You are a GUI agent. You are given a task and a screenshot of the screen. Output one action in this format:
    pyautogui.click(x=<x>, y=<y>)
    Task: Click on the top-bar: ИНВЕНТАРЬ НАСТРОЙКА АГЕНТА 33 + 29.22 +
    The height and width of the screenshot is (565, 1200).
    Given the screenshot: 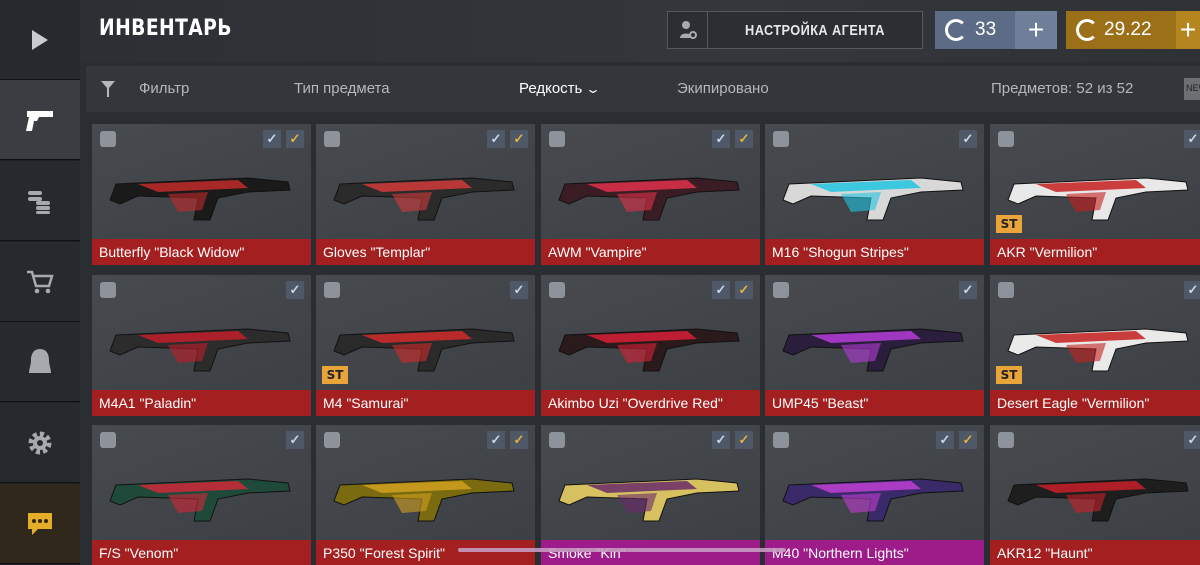 What is the action you would take?
    pyautogui.click(x=640, y=31)
    